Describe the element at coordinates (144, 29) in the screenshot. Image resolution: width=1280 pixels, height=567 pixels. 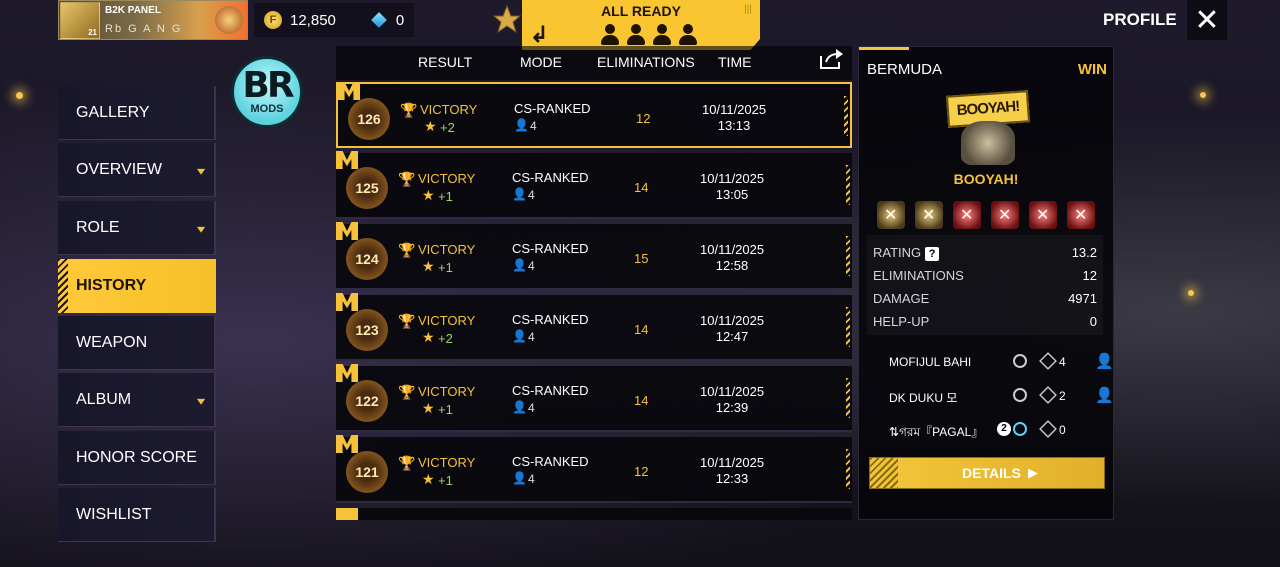
I see `player-guild: Rb G A N G` at that location.